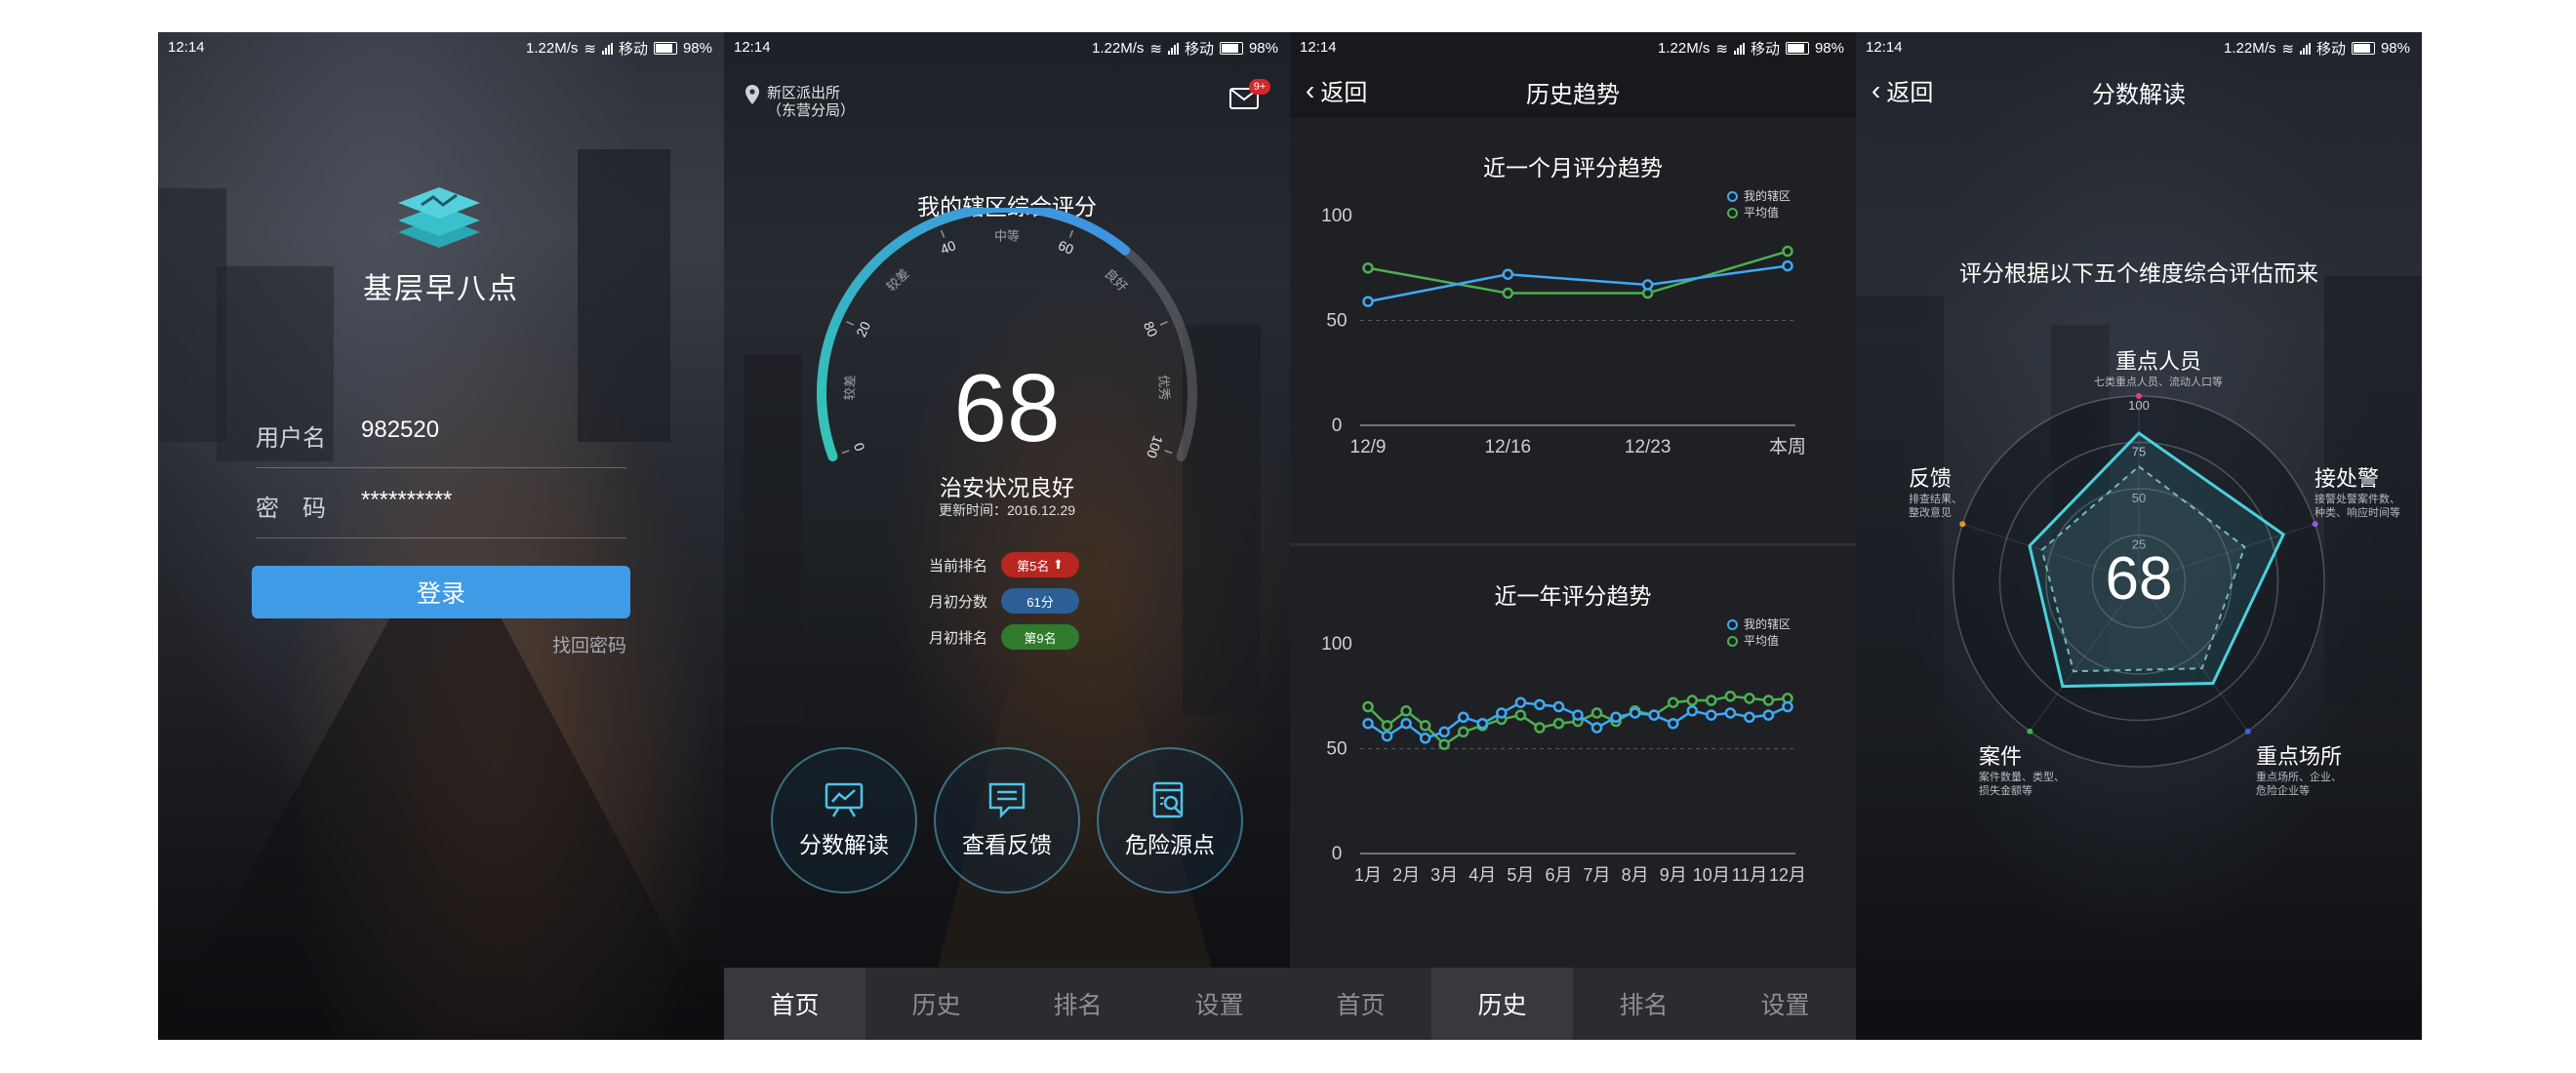  I want to click on x-tick-label: 12月, so click(1787, 875).